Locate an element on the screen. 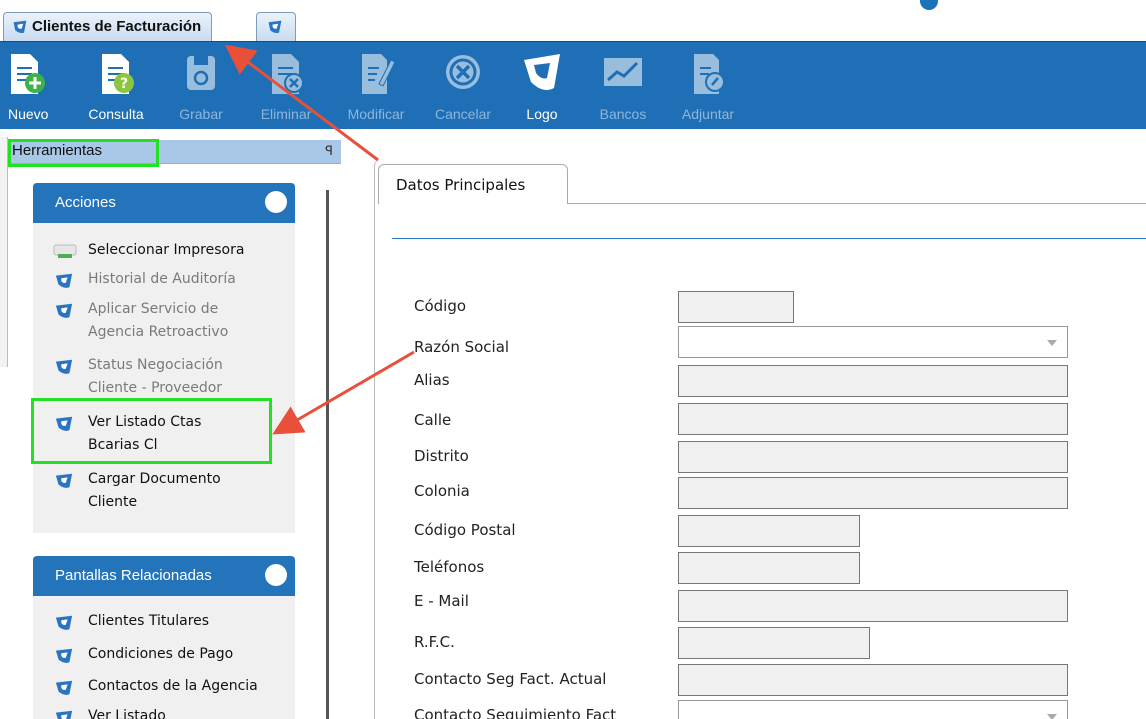 This screenshot has width=1146, height=719. action-apply-retro-service: Aplicar Servicio de Agencia Retroactivo is located at coordinates (168, 321).